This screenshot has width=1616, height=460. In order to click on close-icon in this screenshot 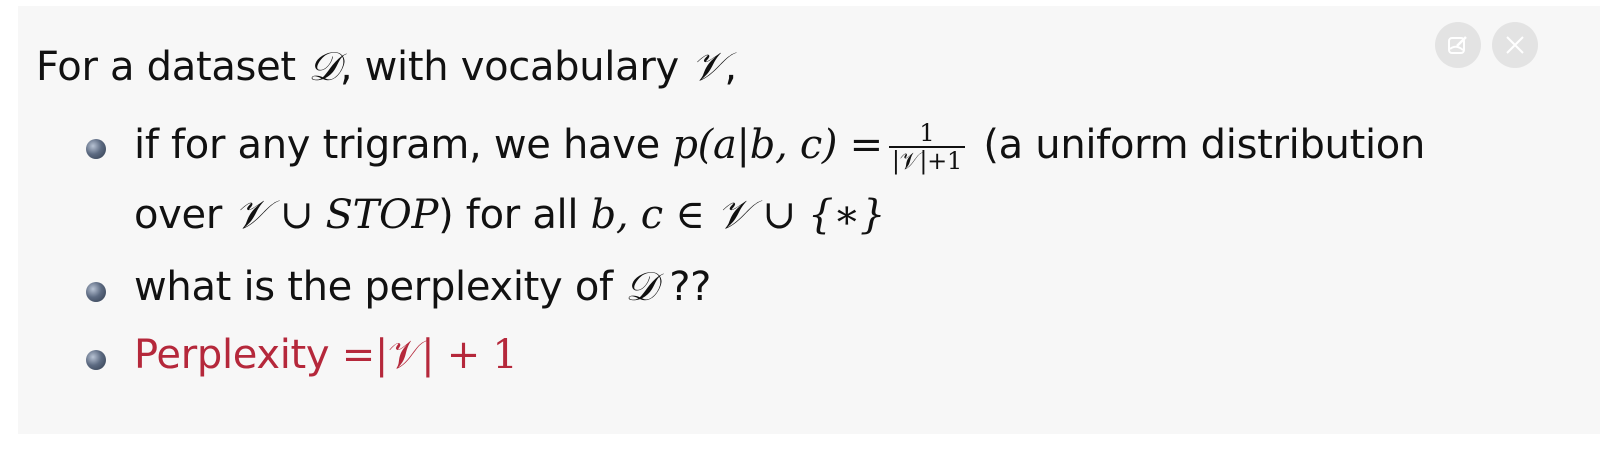, I will do `click(1515, 45)`.